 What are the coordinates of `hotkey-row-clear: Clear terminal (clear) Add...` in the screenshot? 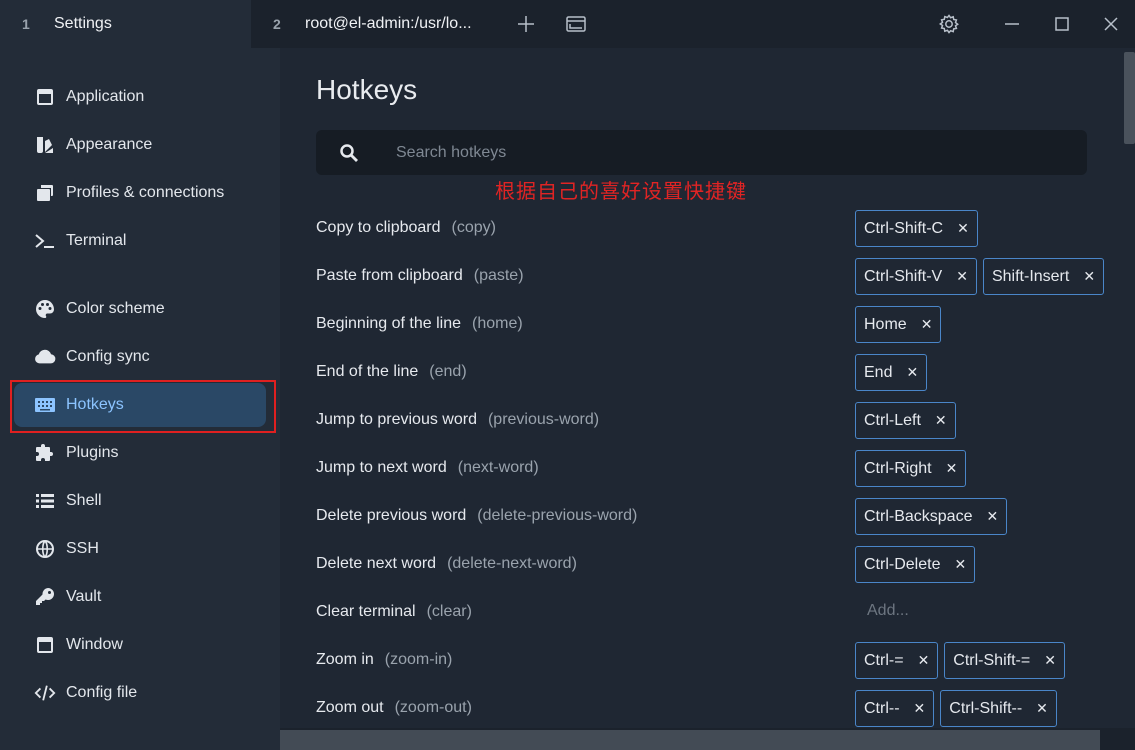 It's located at (716, 612).